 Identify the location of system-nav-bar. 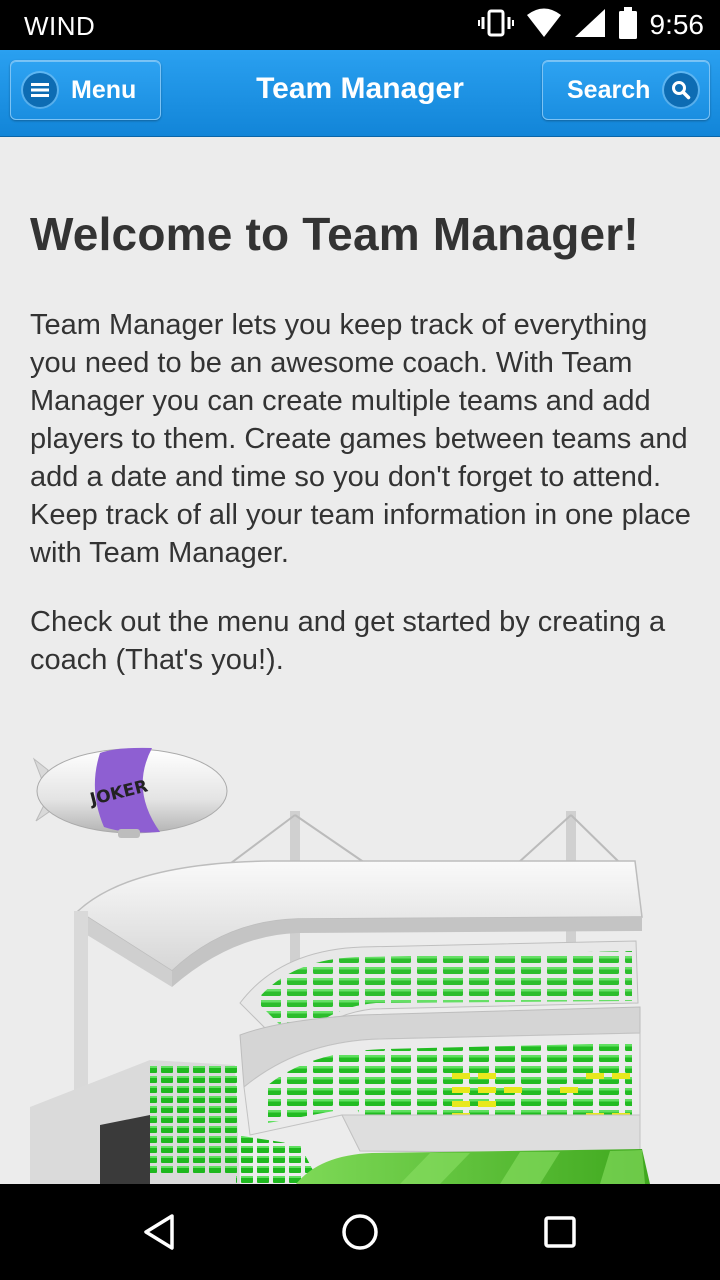
(360, 1232).